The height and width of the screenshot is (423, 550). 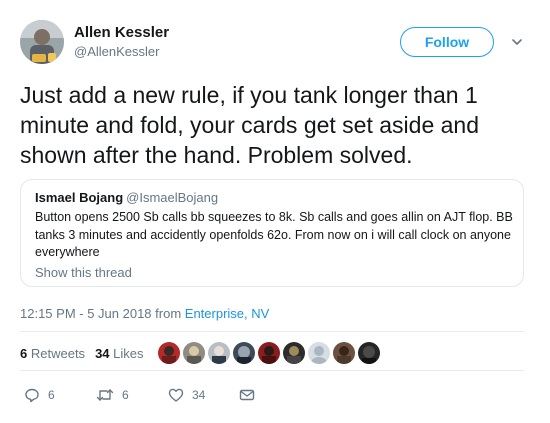 What do you see at coordinates (24, 353) in the screenshot?
I see `retweets-count: 6` at bounding box center [24, 353].